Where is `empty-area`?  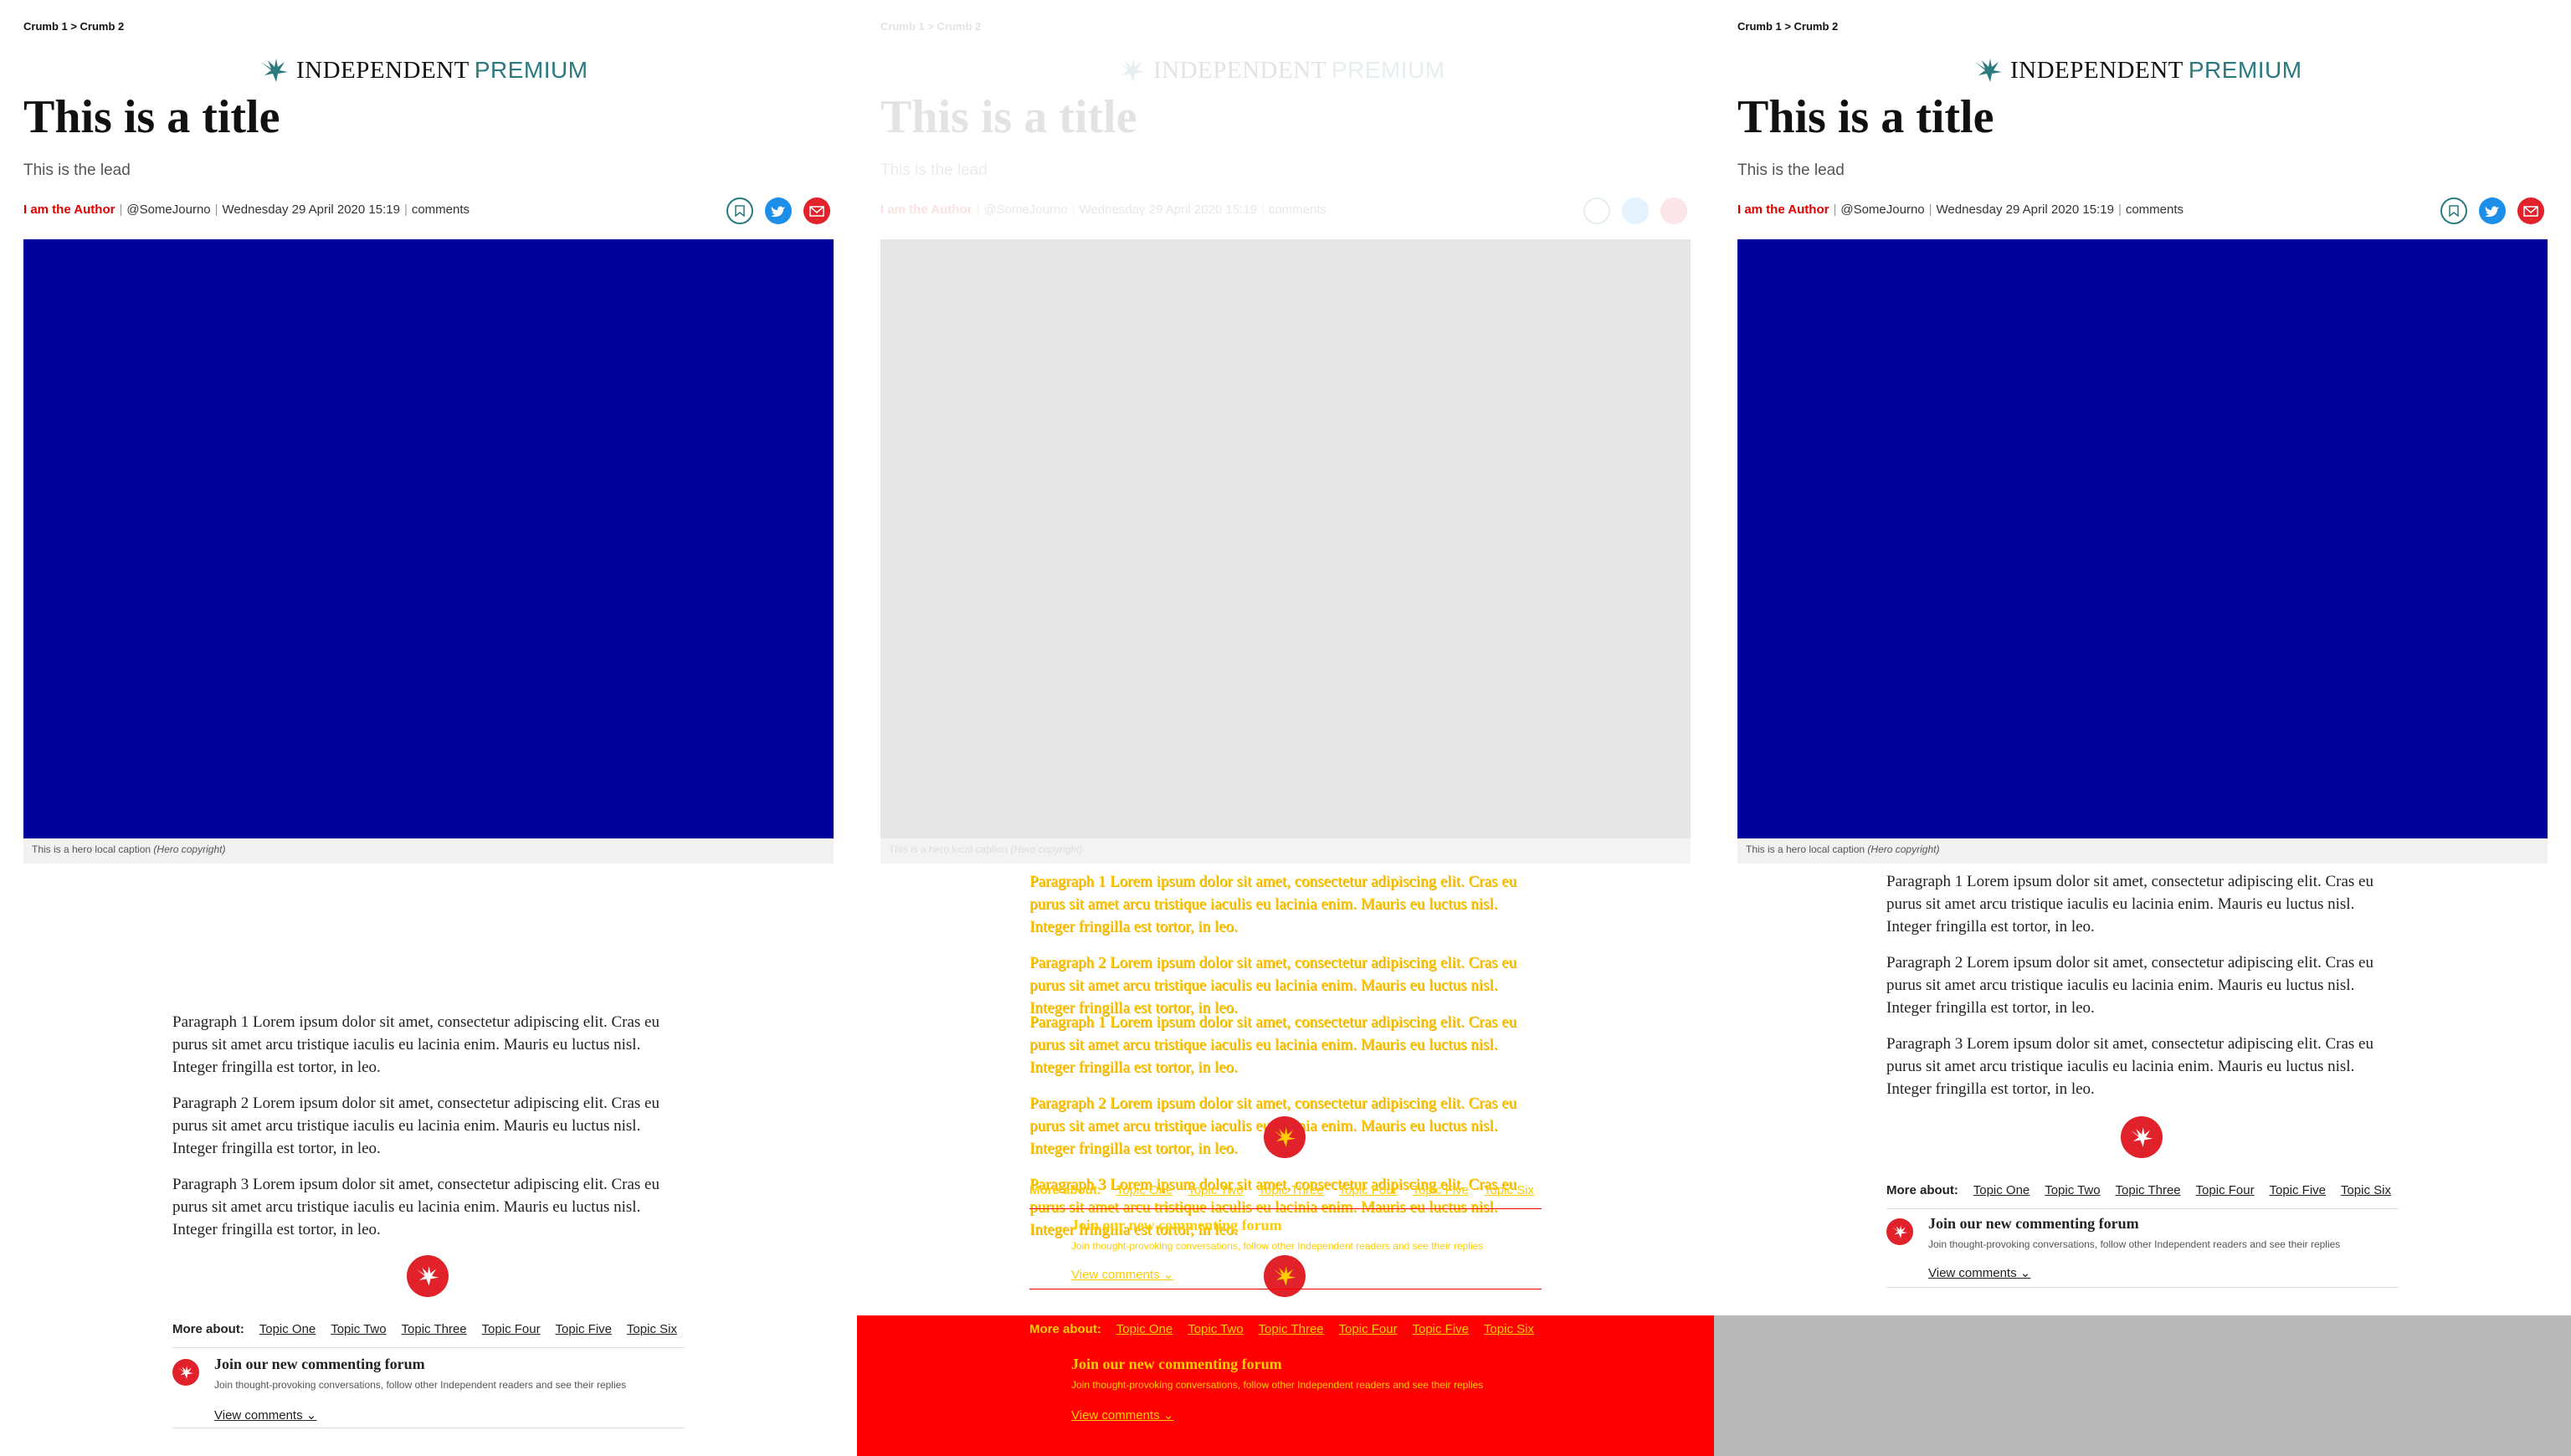
empty-area is located at coordinates (2142, 1385).